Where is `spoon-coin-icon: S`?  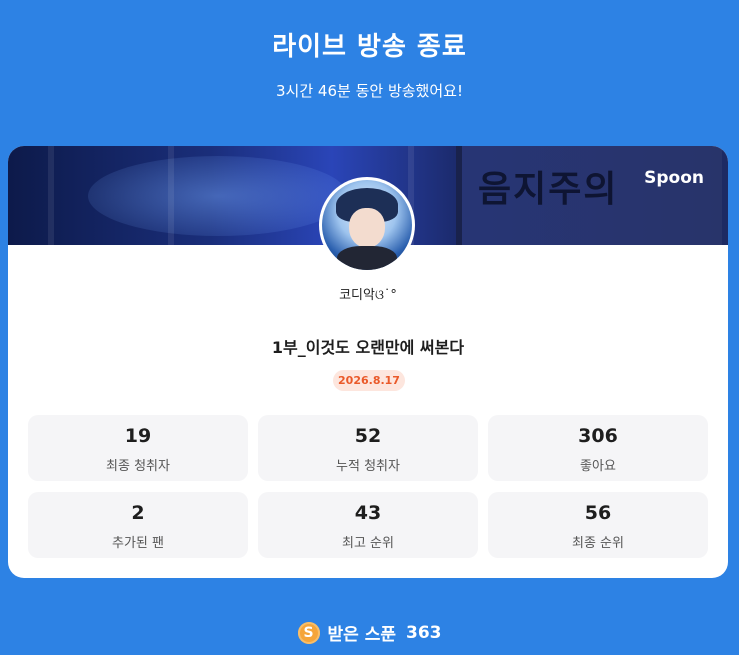
spoon-coin-icon: S is located at coordinates (308, 632).